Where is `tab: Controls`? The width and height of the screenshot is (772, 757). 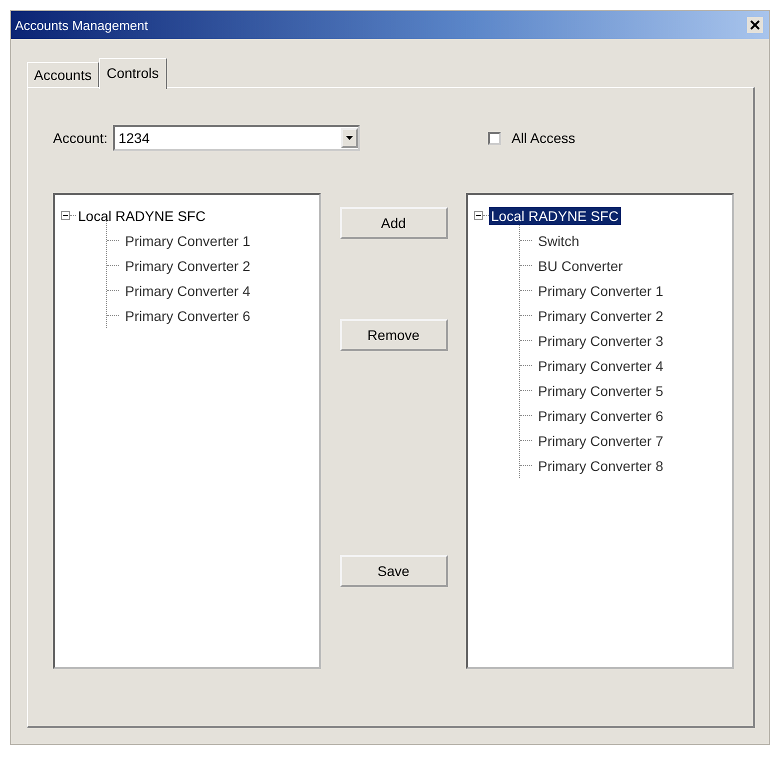
tab: Controls is located at coordinates (132, 73).